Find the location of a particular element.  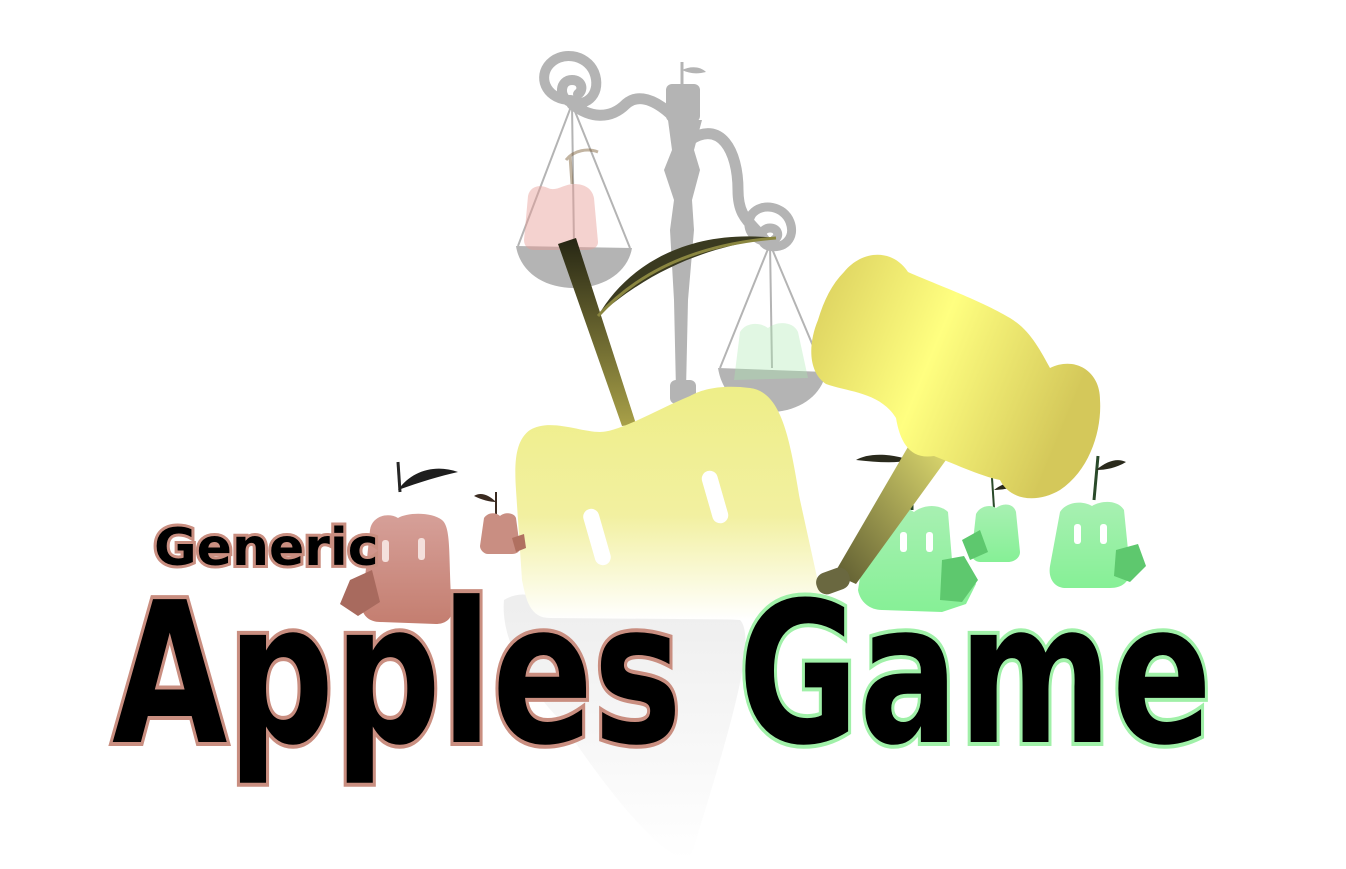

logo-title-game: Game is located at coordinates (975, 675).